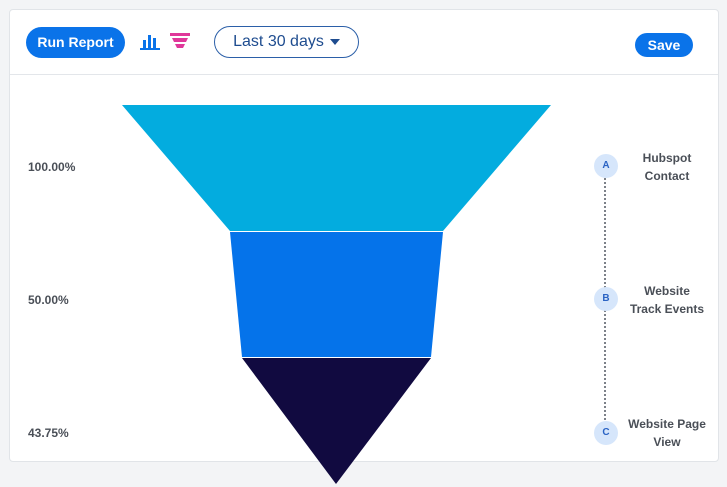 The image size is (727, 487). What do you see at coordinates (667, 176) in the screenshot?
I see `step-label-a-line2: Contact` at bounding box center [667, 176].